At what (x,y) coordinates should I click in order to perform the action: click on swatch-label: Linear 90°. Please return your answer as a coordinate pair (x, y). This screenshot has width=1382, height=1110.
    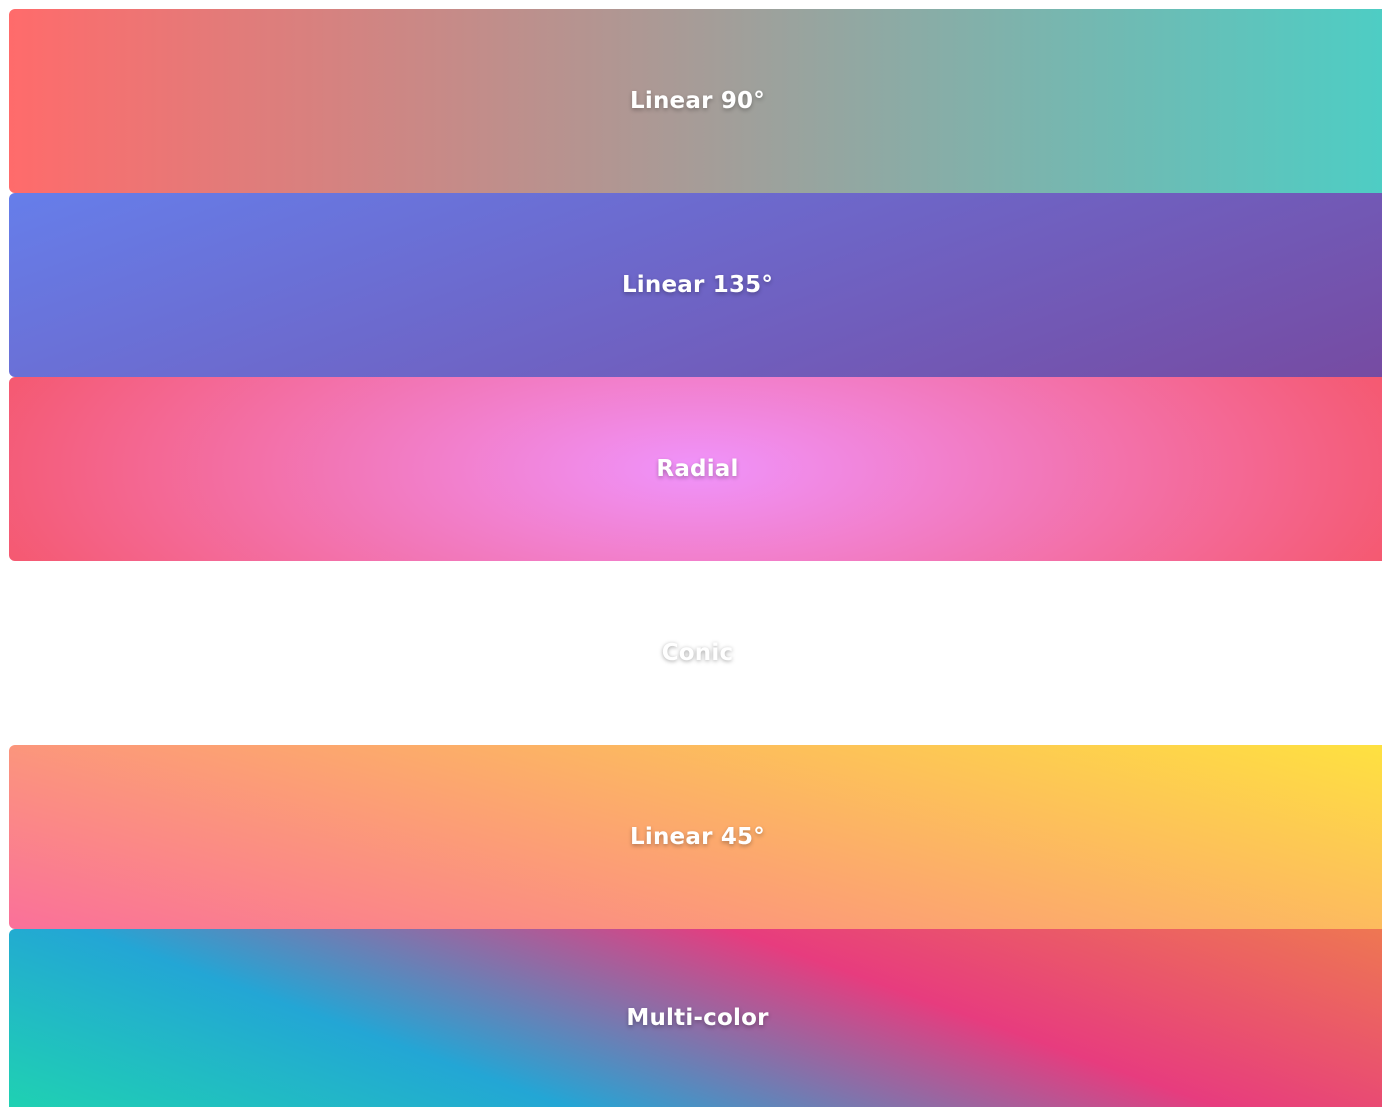
    Looking at the image, I should click on (697, 101).